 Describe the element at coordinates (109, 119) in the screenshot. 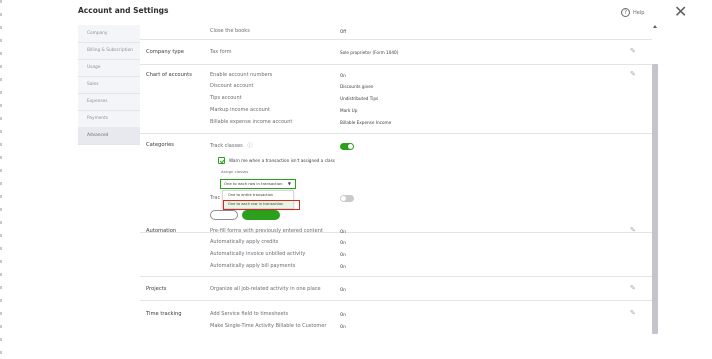

I see `sidebar-item-payments: Payments` at that location.